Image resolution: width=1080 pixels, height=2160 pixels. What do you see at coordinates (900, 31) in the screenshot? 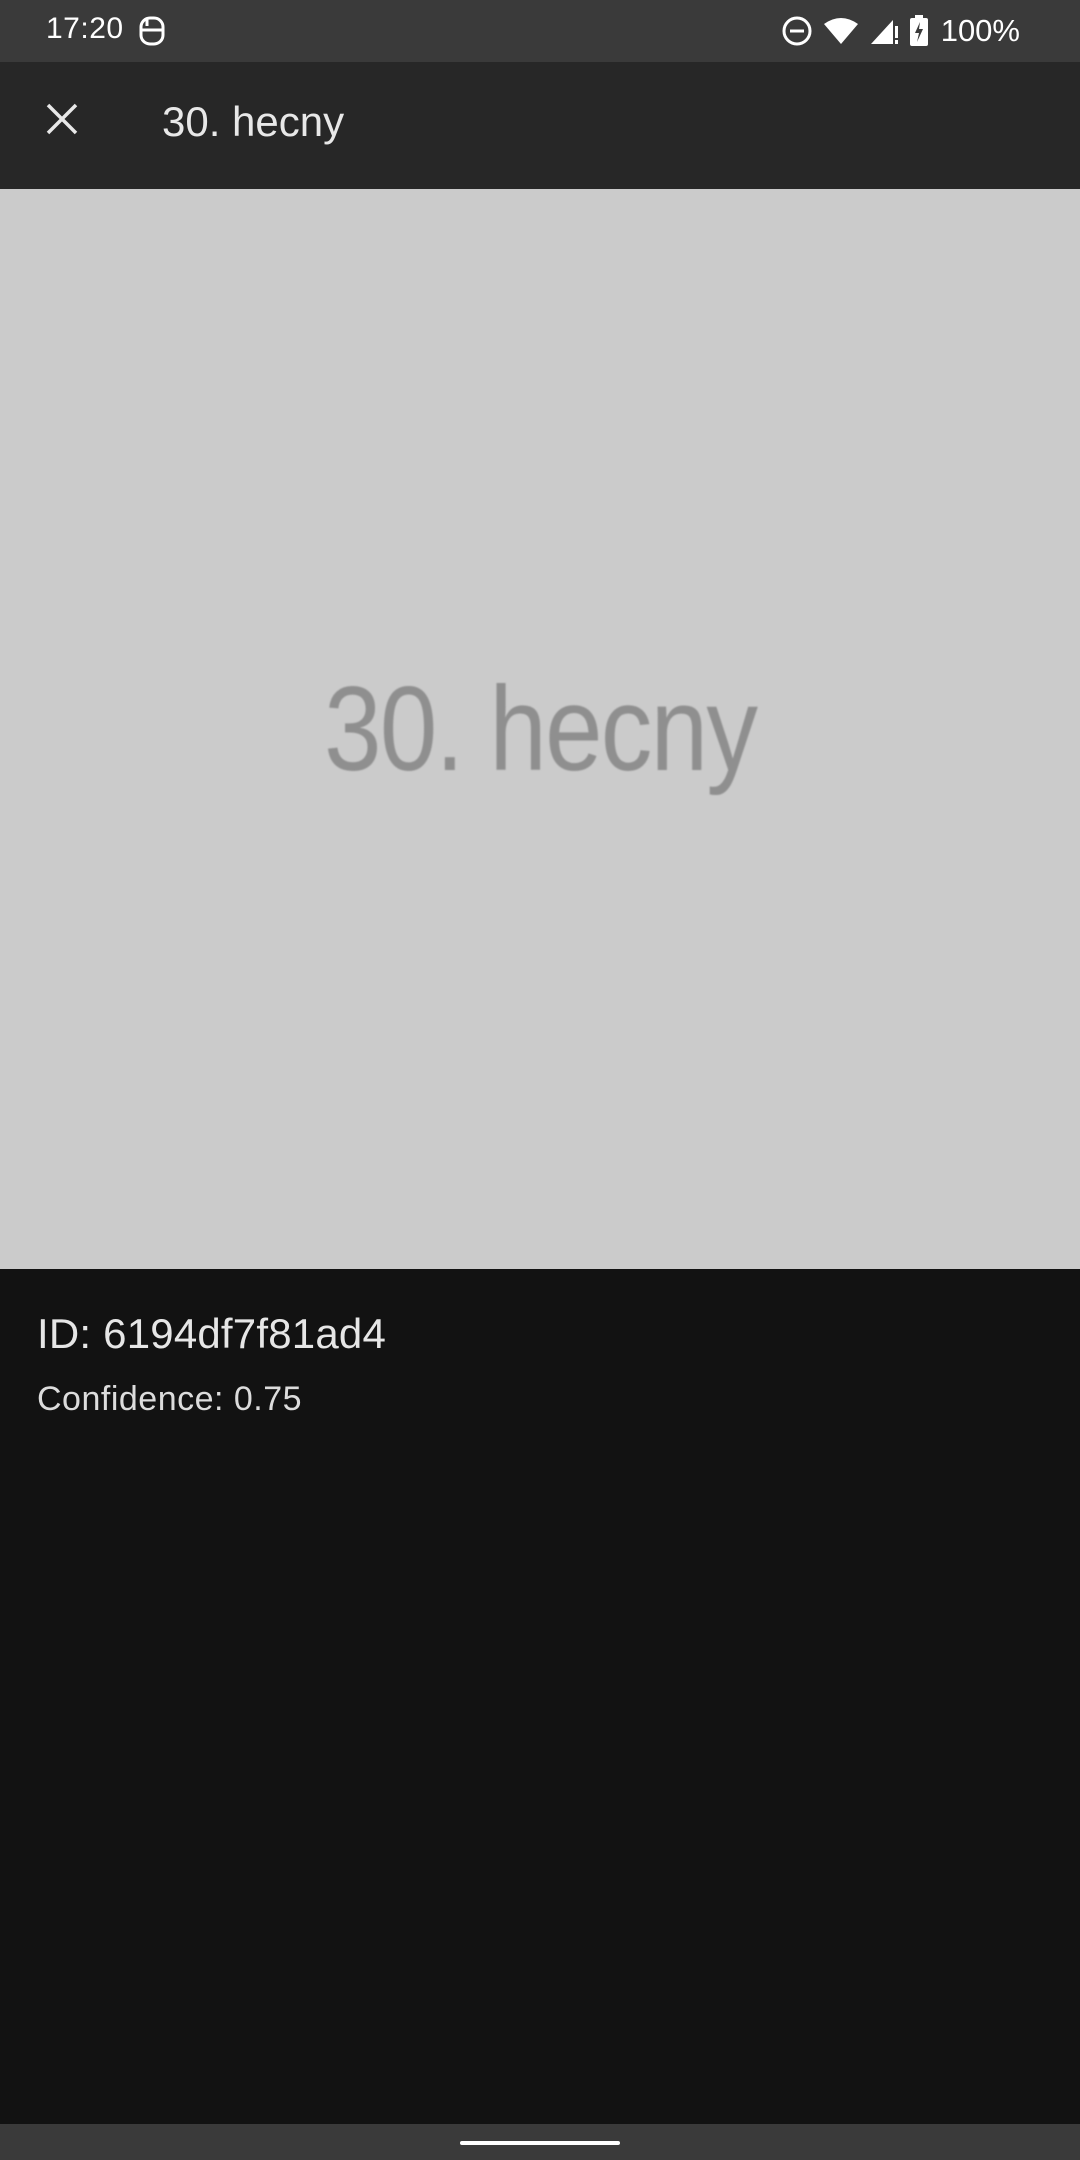
I see `status-icons: 100%` at bounding box center [900, 31].